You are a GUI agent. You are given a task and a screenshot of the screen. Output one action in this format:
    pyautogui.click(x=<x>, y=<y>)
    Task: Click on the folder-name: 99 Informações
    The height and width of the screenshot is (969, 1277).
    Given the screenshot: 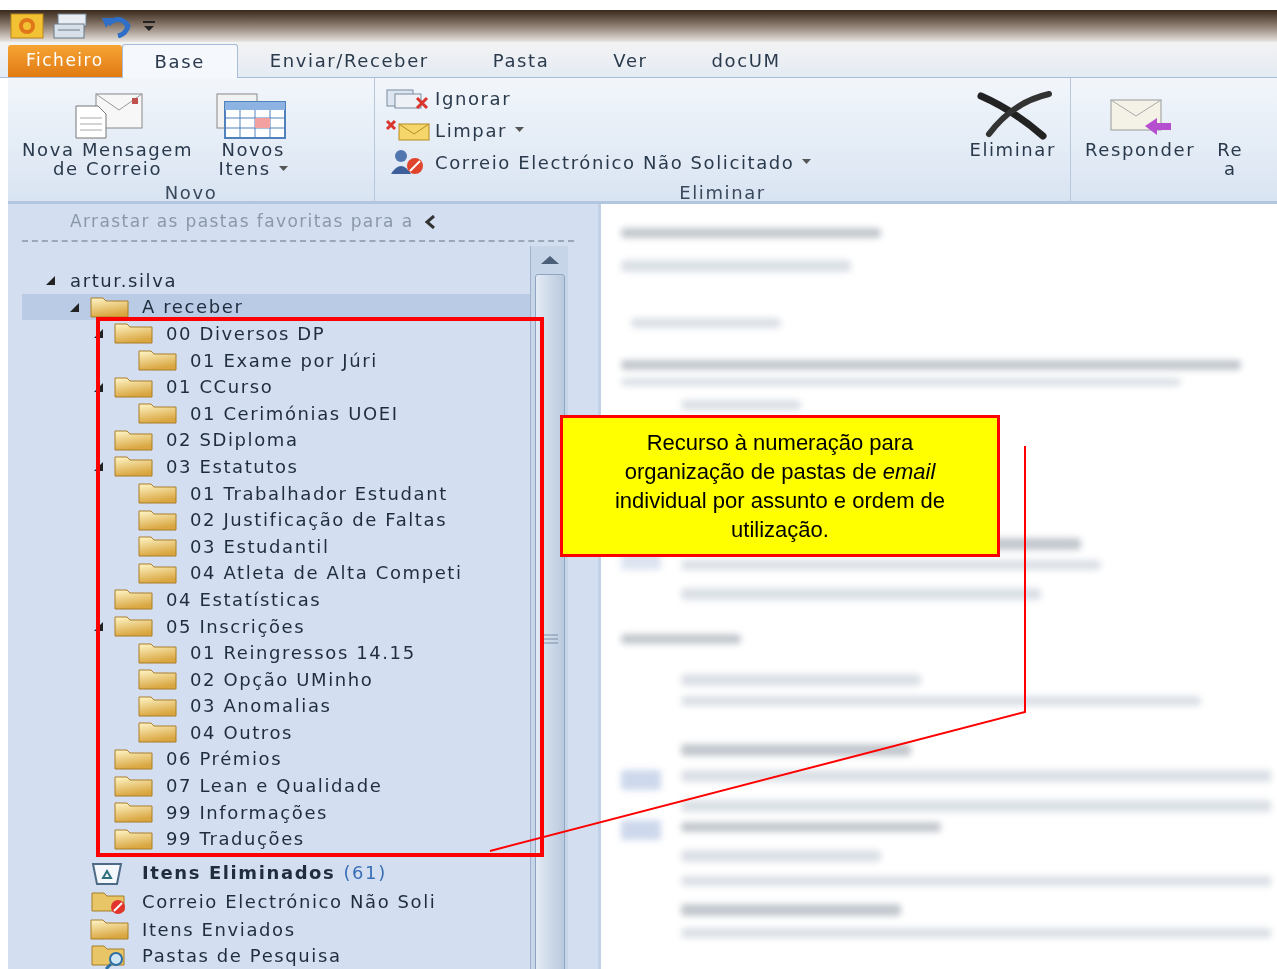 What is the action you would take?
    pyautogui.click(x=247, y=812)
    